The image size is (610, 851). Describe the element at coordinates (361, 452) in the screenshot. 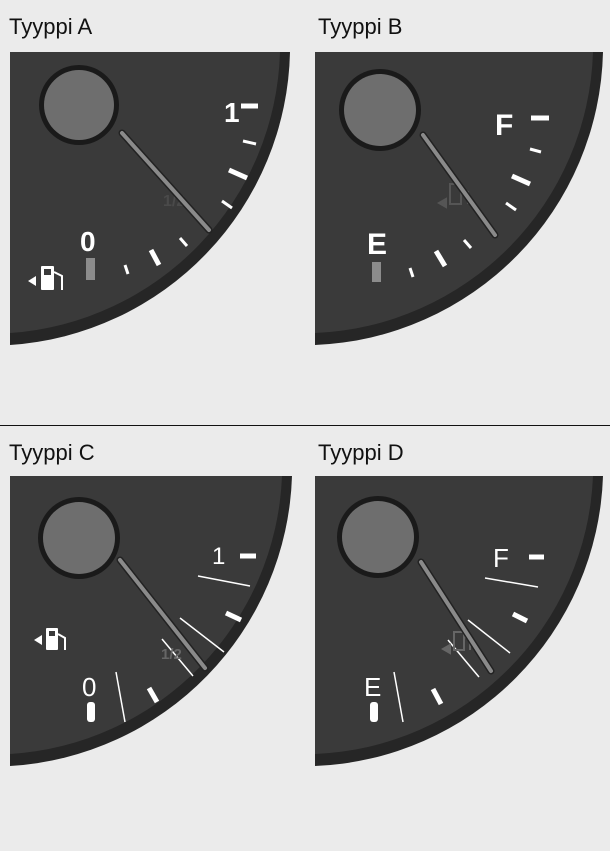

I see `panel-title: Tyyppi D` at that location.